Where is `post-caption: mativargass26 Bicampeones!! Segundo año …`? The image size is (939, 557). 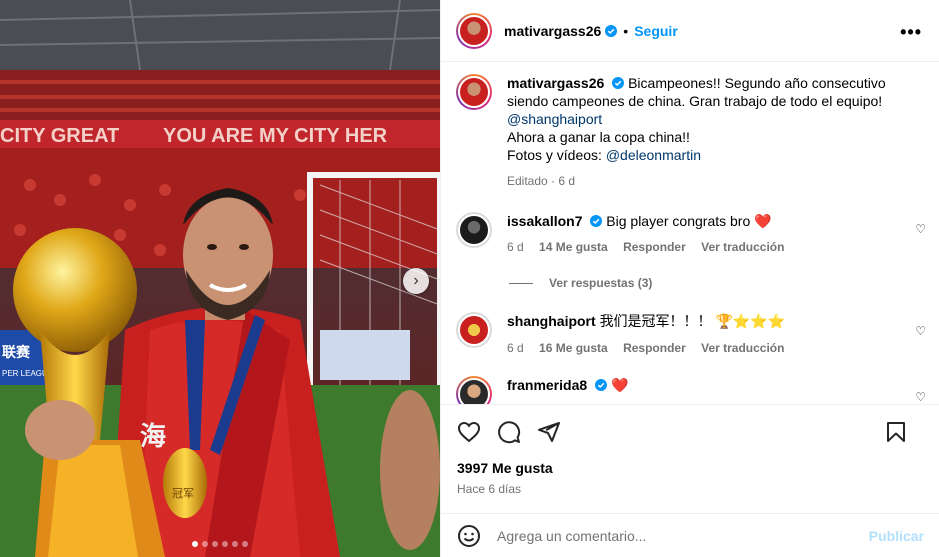
post-caption: mativargass26 Bicampeones!! Segundo año … is located at coordinates (681, 132).